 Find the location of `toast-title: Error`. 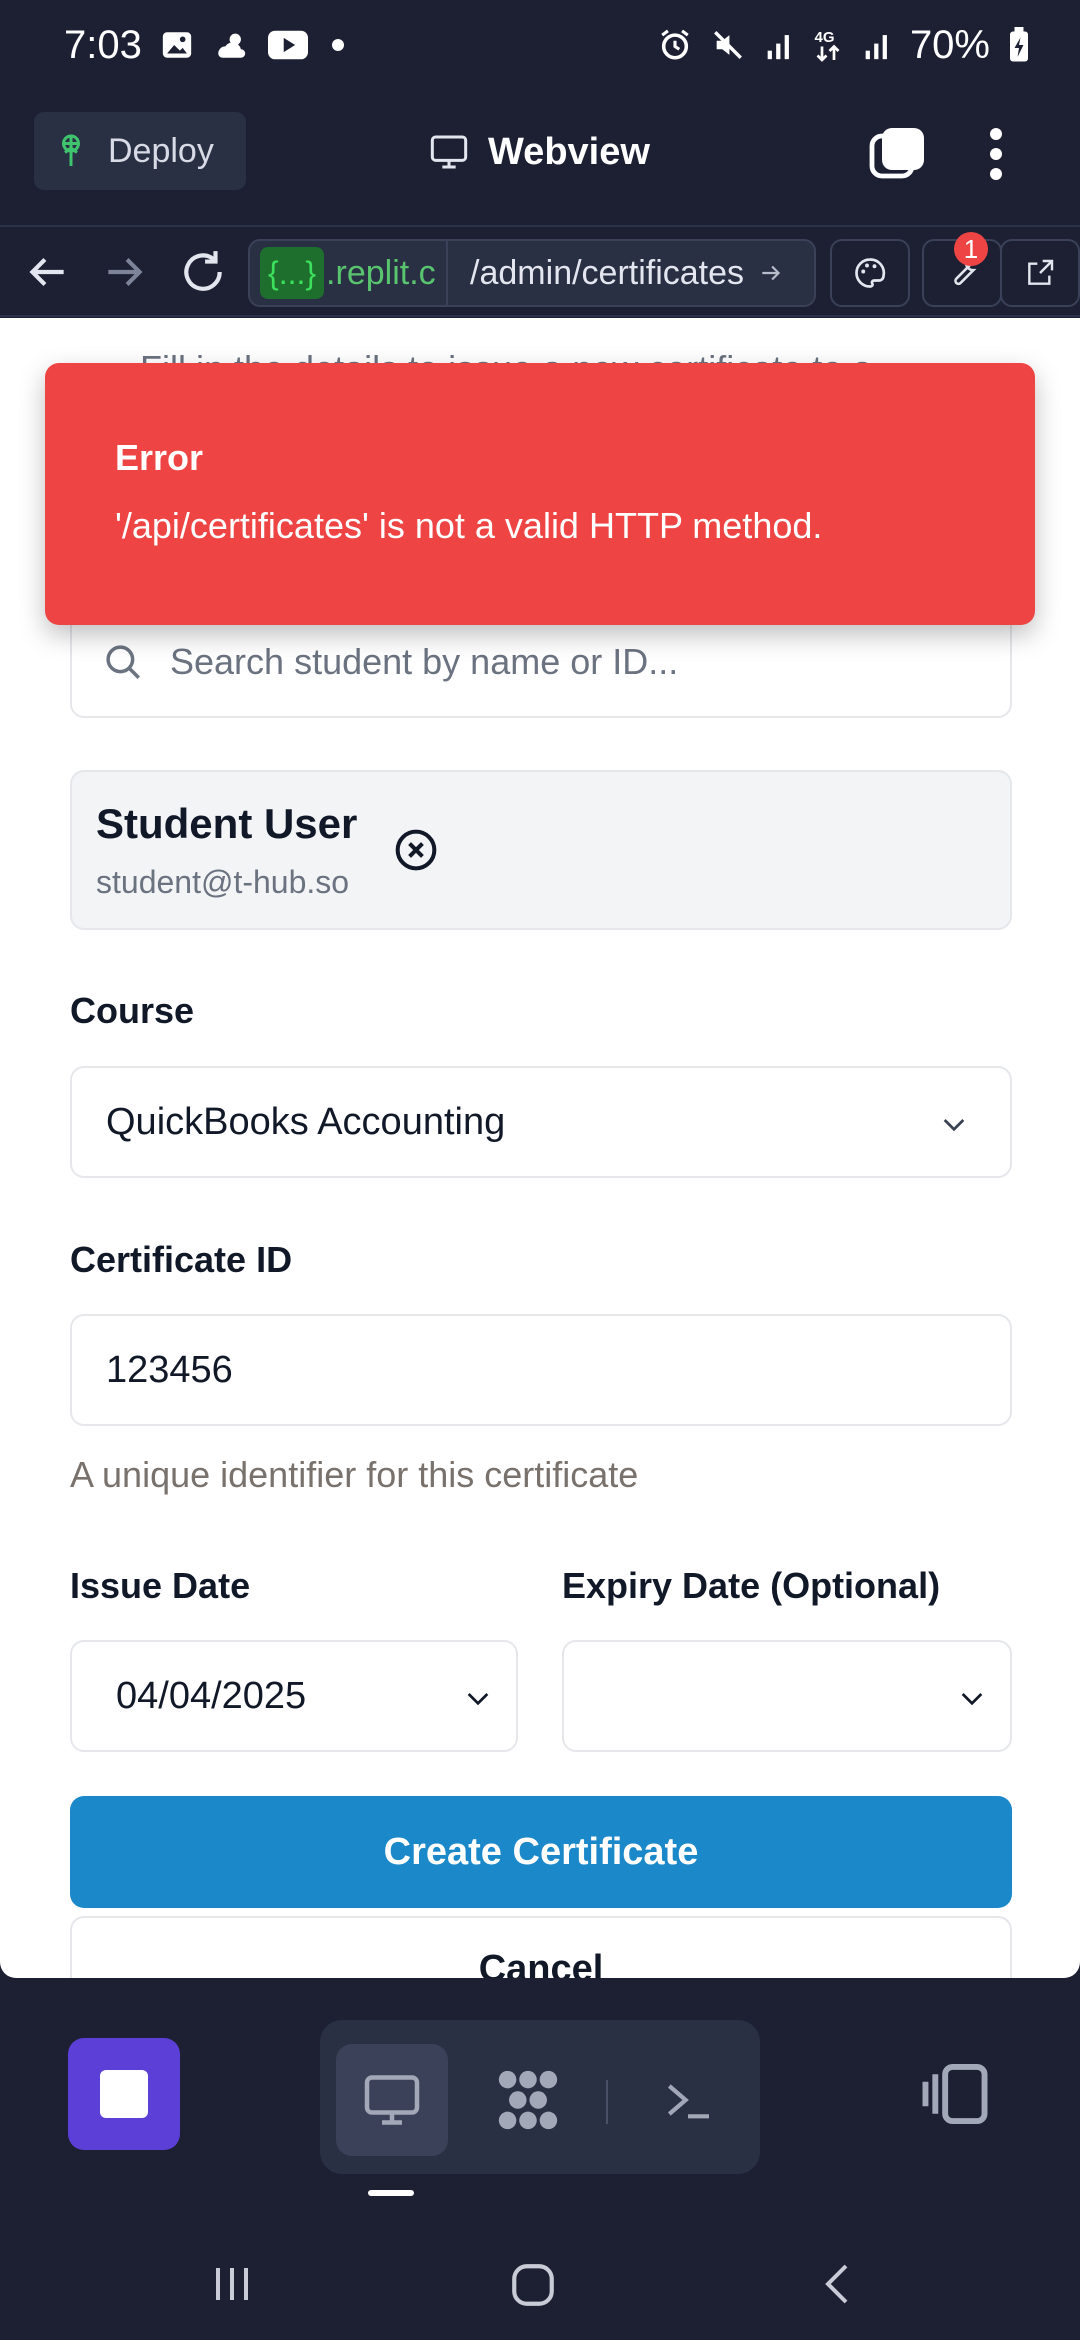

toast-title: Error is located at coordinates (159, 457).